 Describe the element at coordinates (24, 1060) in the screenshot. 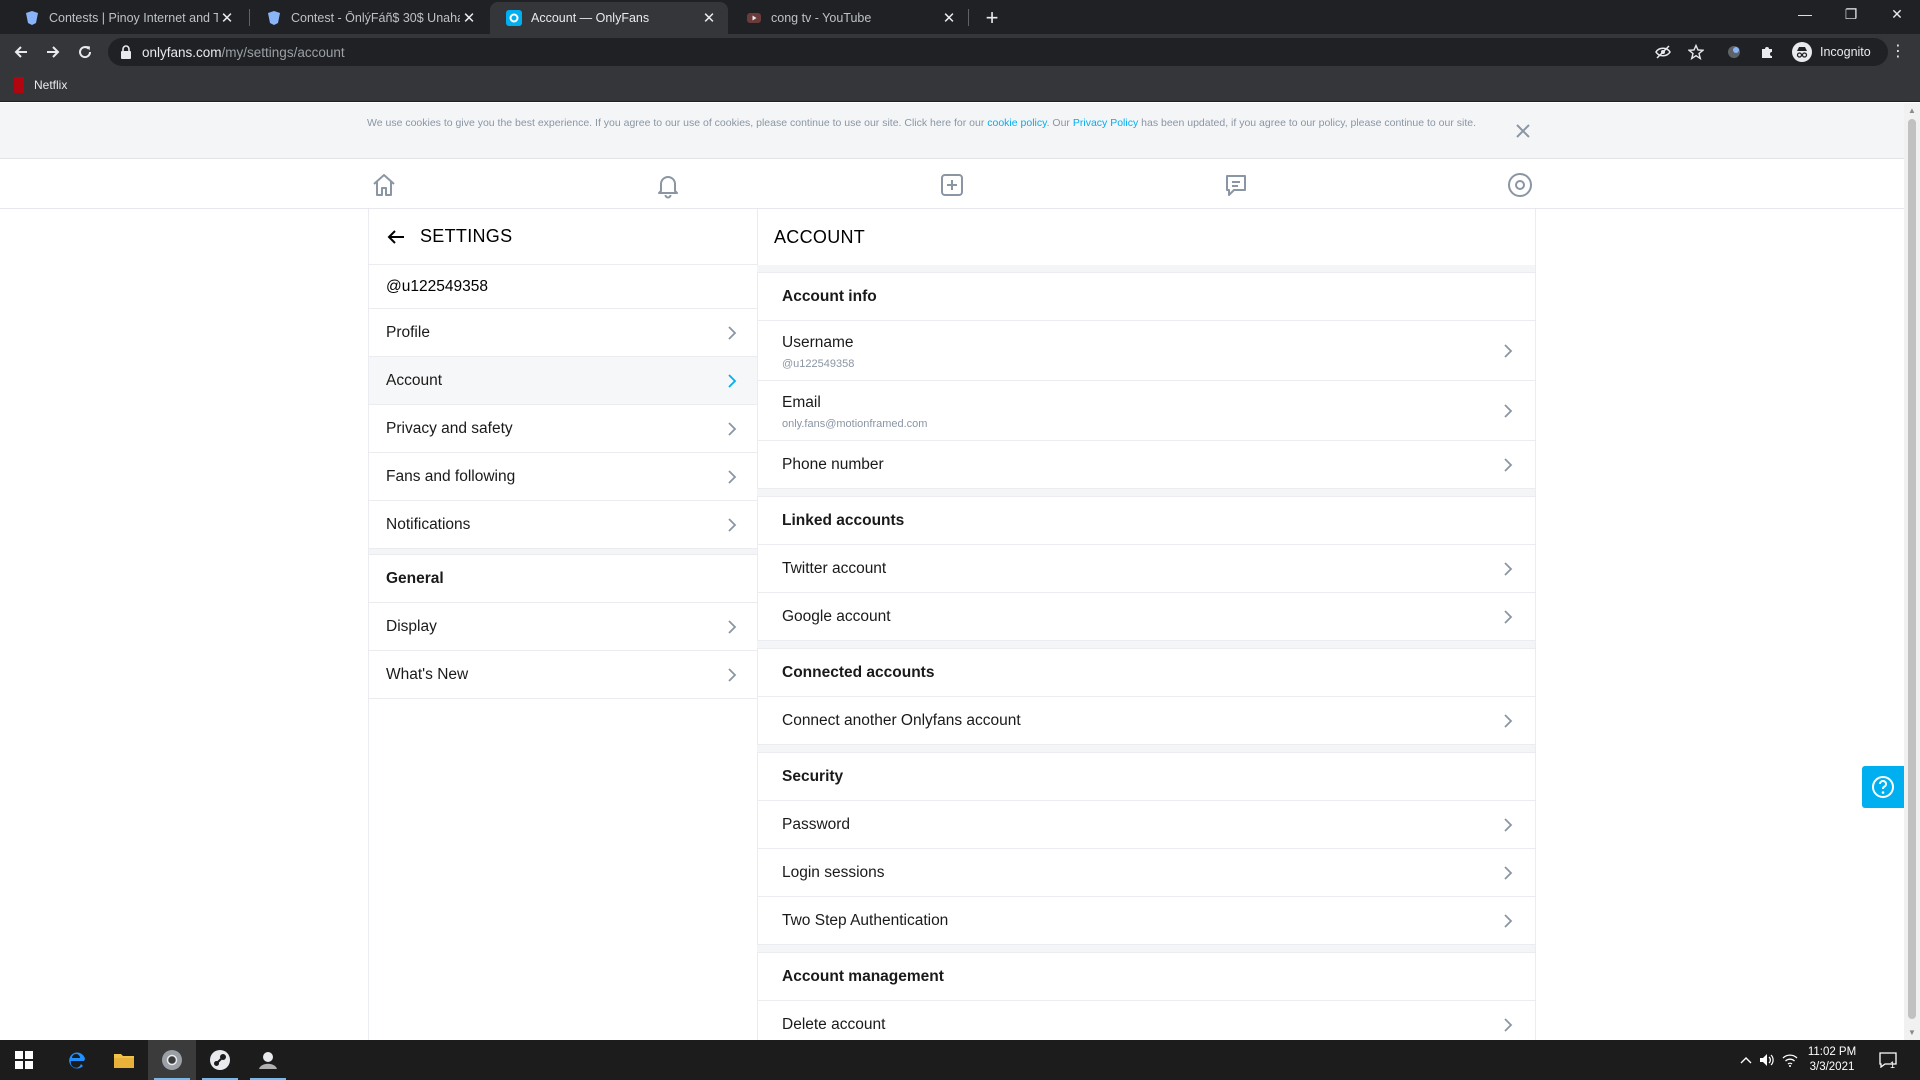

I see `windows-start-icon` at that location.